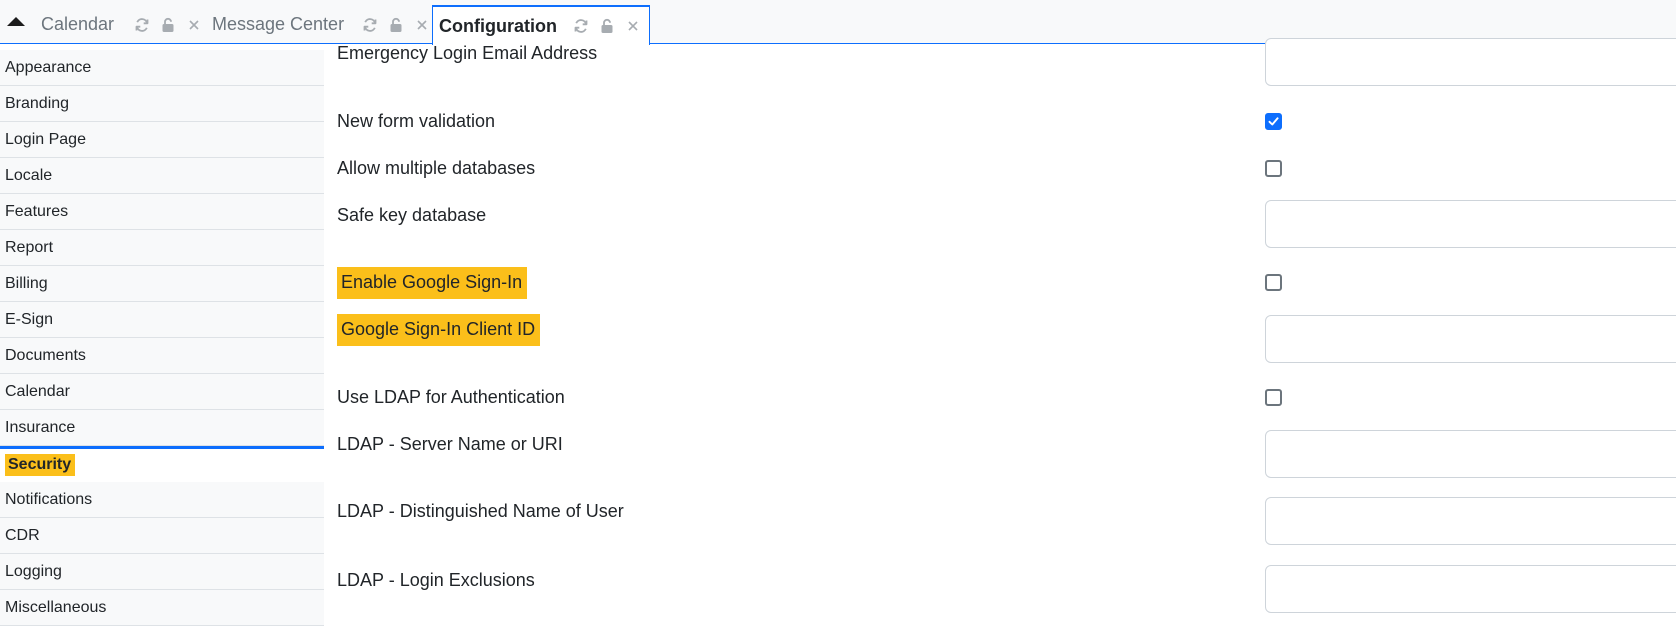 This screenshot has width=1676, height=626. Describe the element at coordinates (1470, 224) in the screenshot. I see `safe-key-database-field` at that location.